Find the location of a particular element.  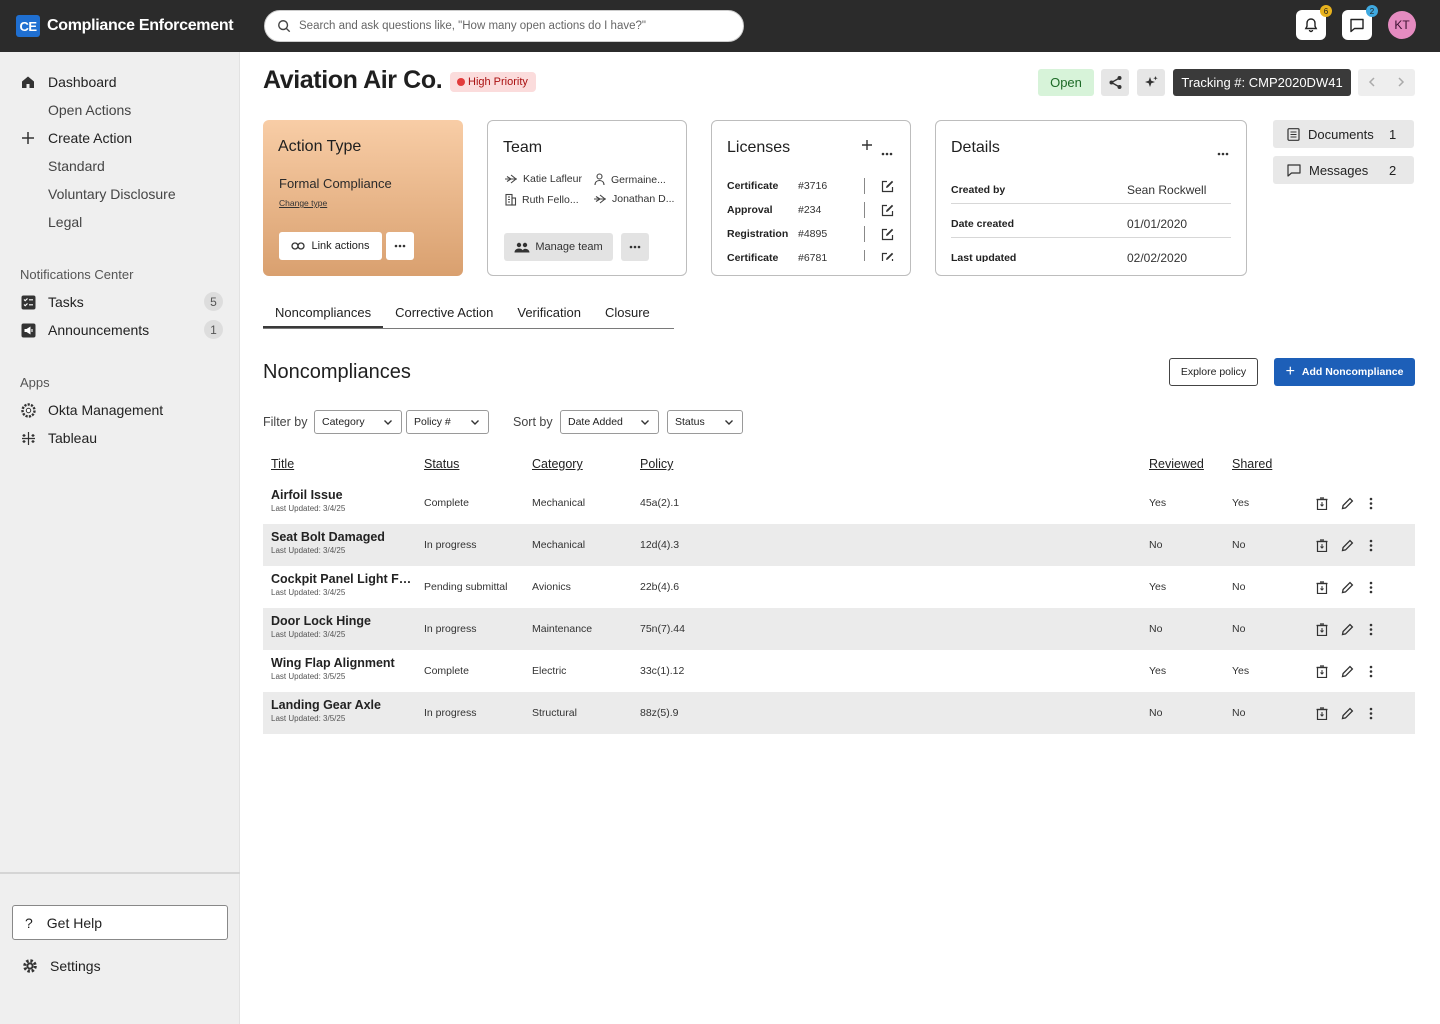

team-member: Katie Lafleur is located at coordinates (543, 179).